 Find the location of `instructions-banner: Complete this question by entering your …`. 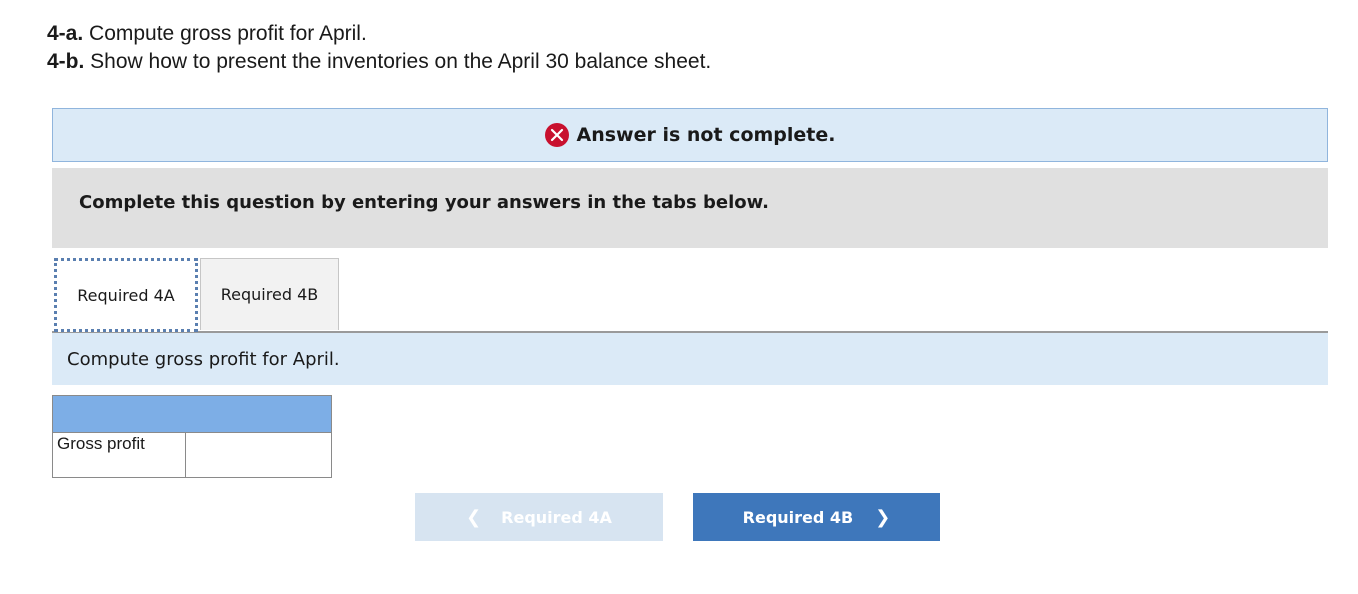

instructions-banner: Complete this question by entering your … is located at coordinates (690, 208).